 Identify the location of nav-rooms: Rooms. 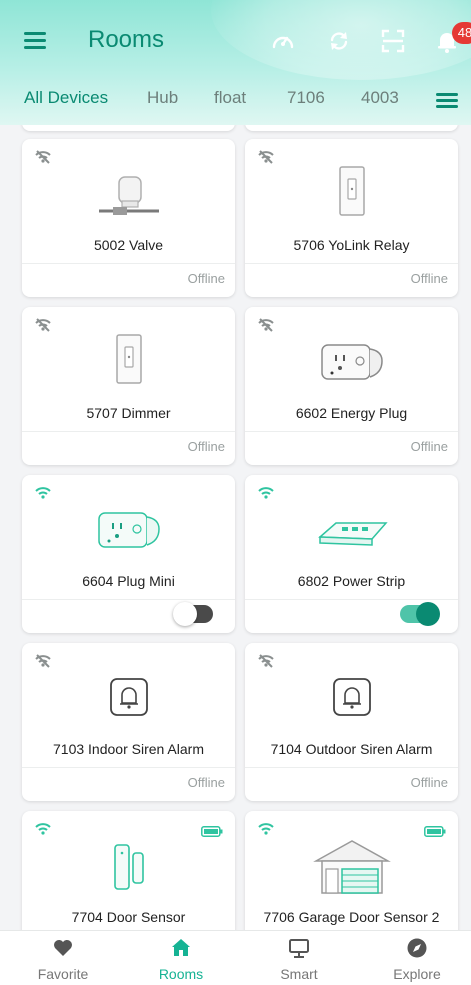
(181, 958).